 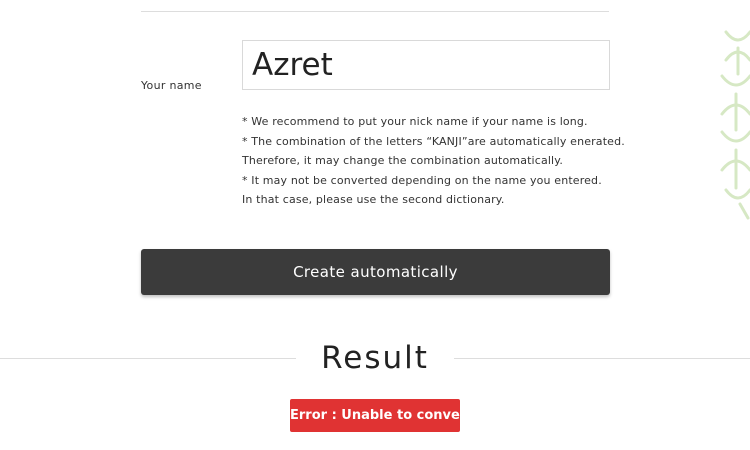 I want to click on top-divider, so click(x=375, y=11).